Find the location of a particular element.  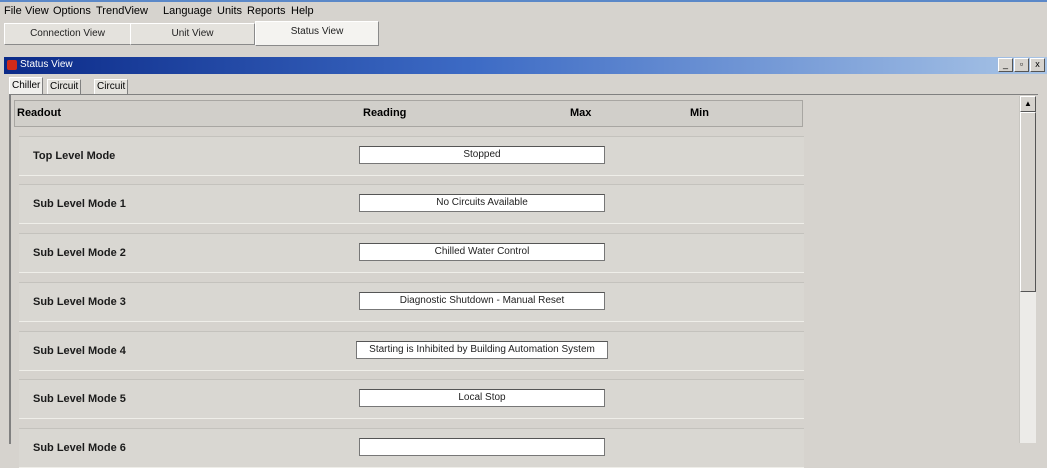

restore-icon: ▫ is located at coordinates (1021, 65).